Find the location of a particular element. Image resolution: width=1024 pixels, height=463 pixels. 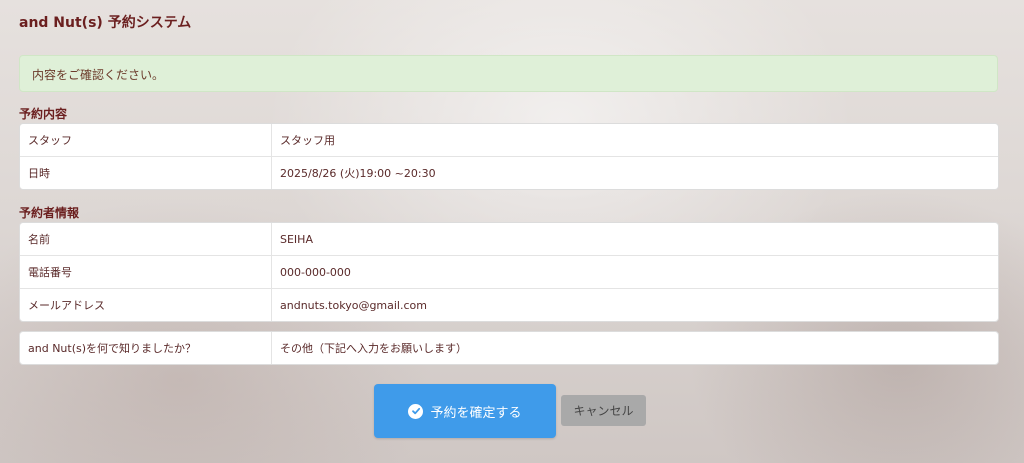

table-row: 名前 SEIHA is located at coordinates (509, 239).